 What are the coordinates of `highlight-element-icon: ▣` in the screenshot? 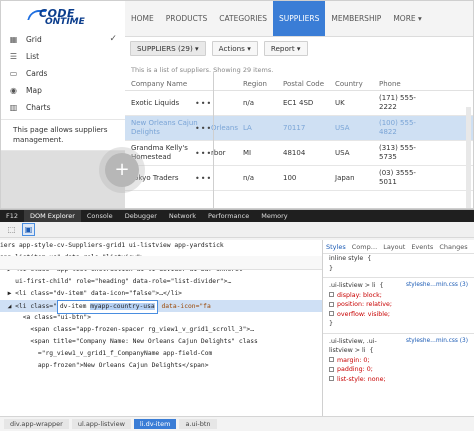 It's located at (28, 229).